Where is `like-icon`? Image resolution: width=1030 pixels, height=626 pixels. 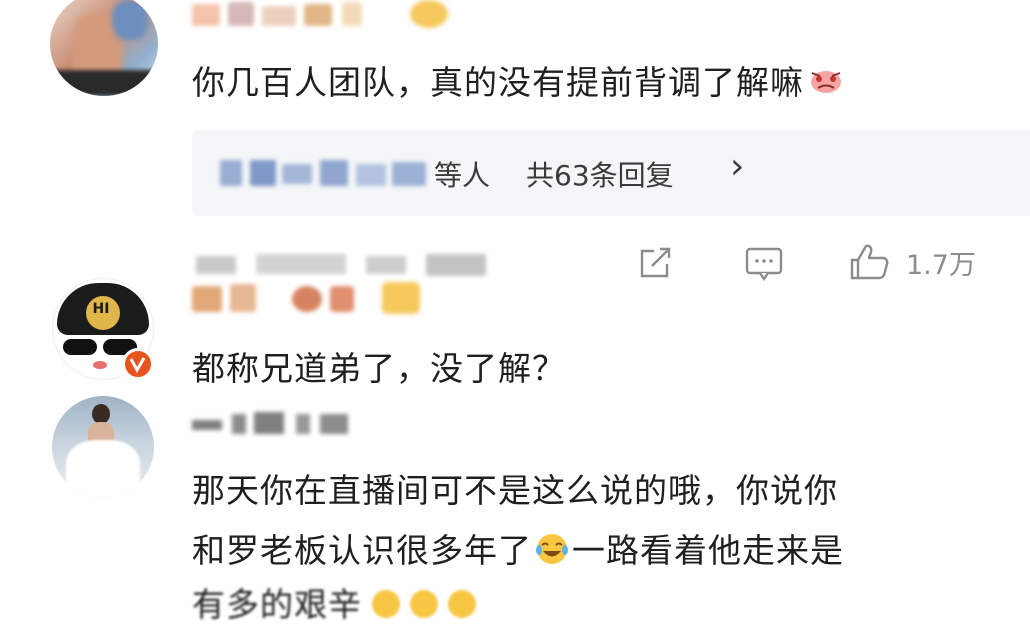
like-icon is located at coordinates (870, 262).